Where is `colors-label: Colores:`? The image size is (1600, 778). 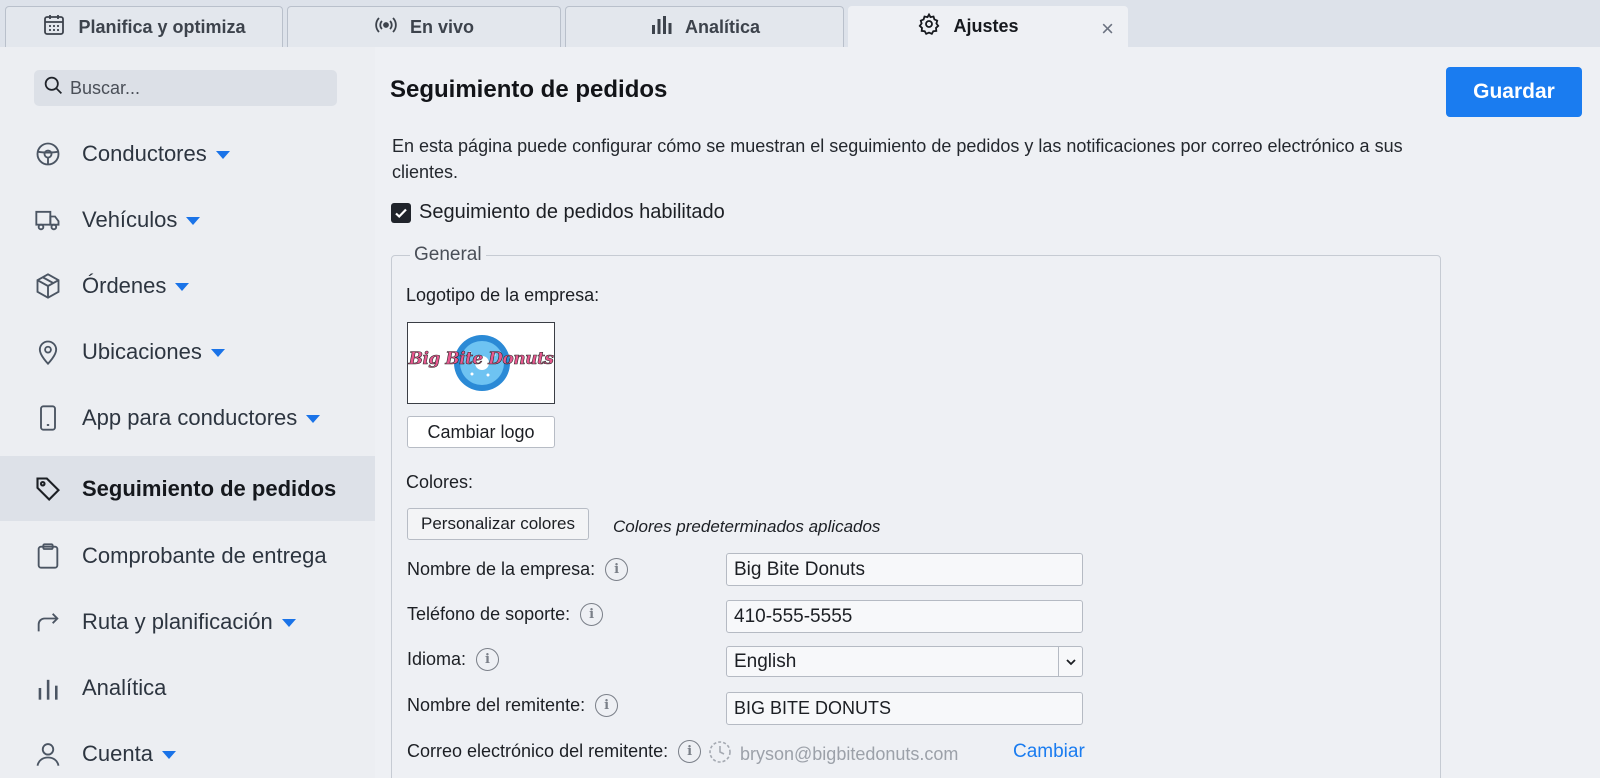
colors-label: Colores: is located at coordinates (439, 482).